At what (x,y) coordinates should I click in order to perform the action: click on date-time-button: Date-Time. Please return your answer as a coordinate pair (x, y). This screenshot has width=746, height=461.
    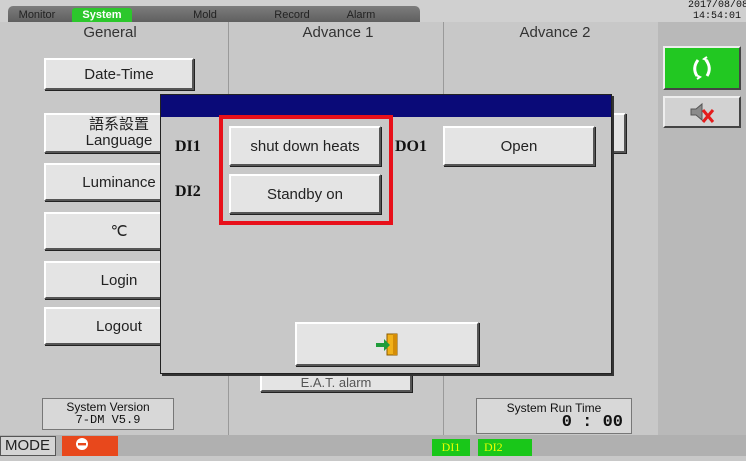
    Looking at the image, I should click on (119, 74).